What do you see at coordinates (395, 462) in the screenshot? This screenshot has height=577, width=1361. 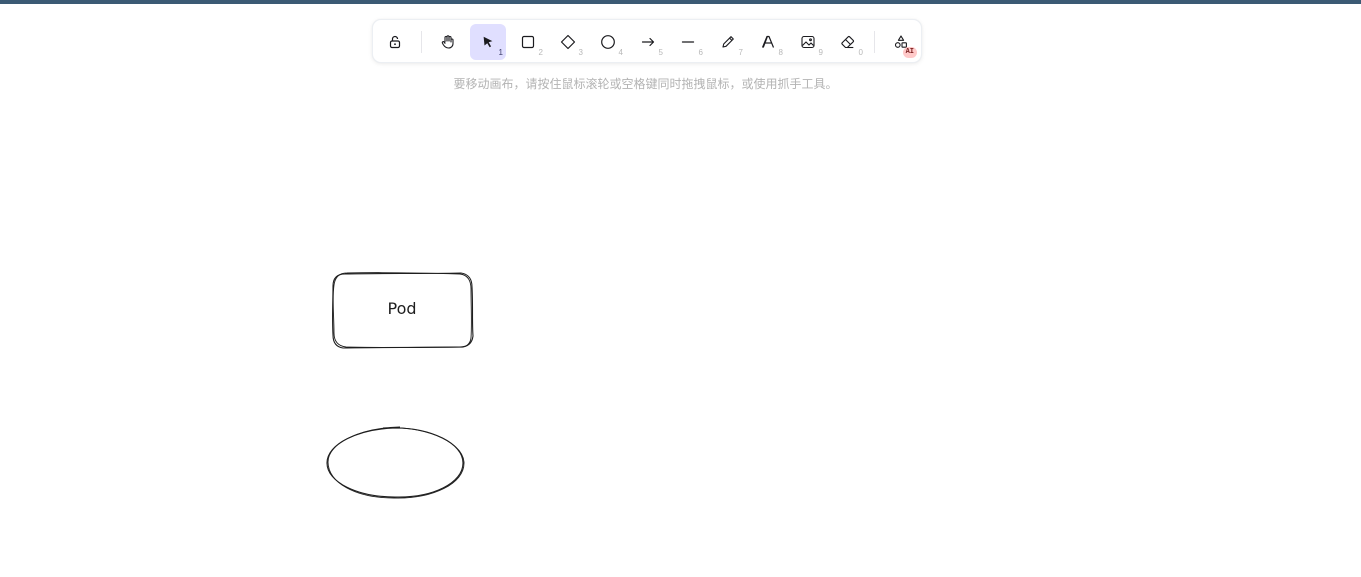 I see `ellipse-shape` at bounding box center [395, 462].